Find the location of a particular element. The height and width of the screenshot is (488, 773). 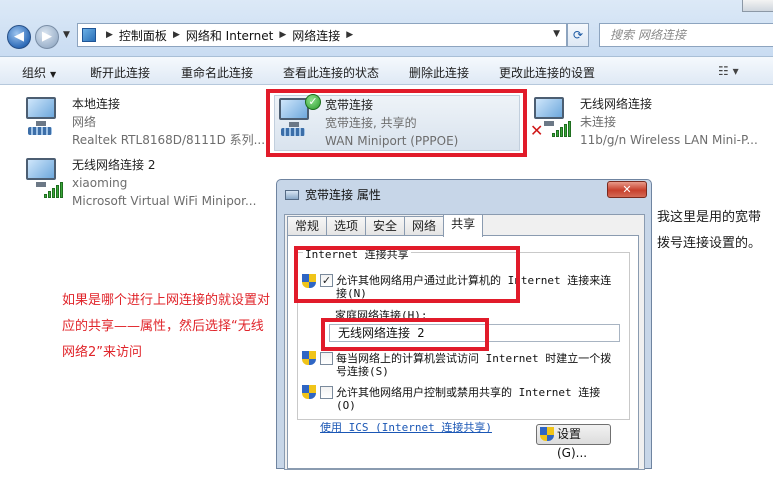

connection-status: xiaoming is located at coordinates (100, 183).